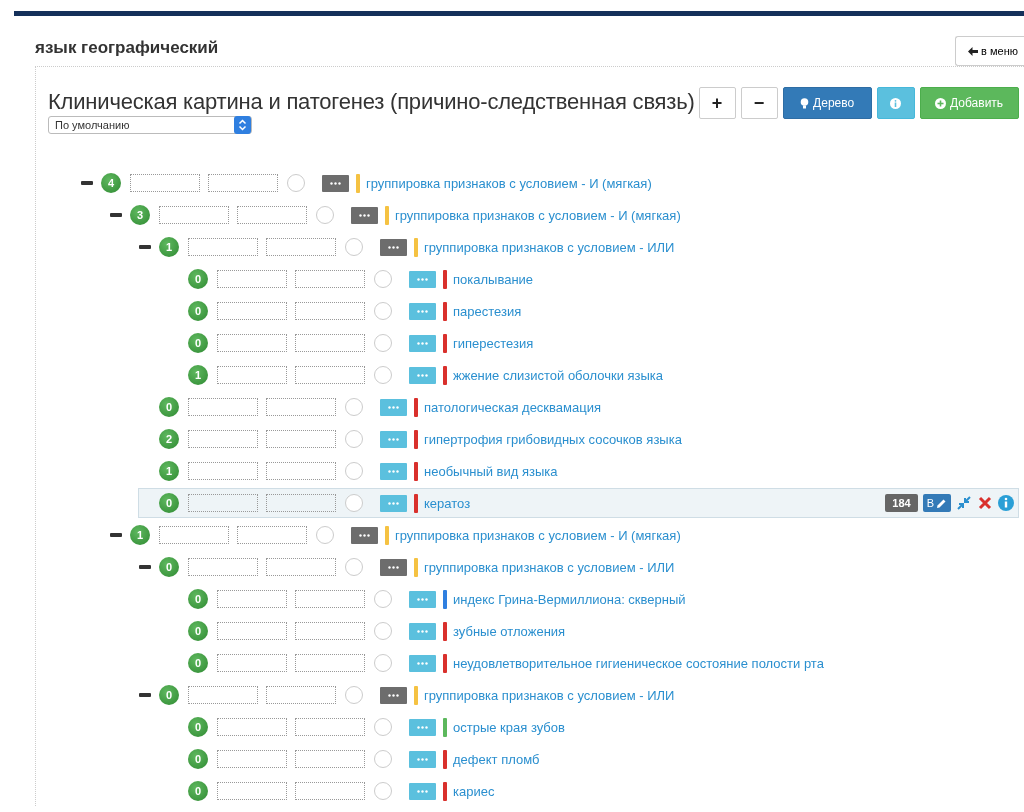 Image resolution: width=1024 pixels, height=812 pixels. What do you see at coordinates (553, 439) in the screenshot?
I see `node-link: гипертрофия грибовидных сосочков языка` at bounding box center [553, 439].